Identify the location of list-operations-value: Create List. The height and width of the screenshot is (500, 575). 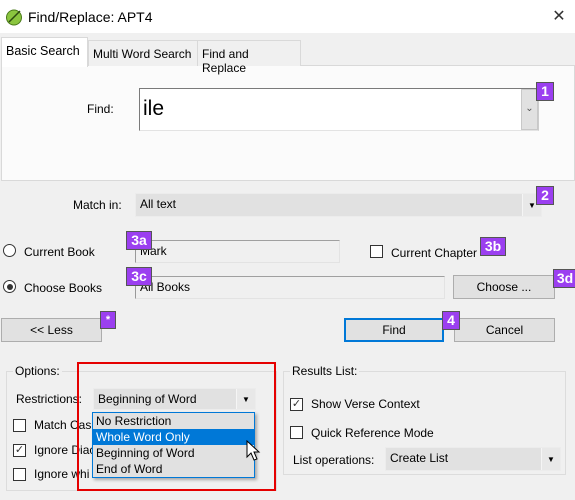
(419, 458).